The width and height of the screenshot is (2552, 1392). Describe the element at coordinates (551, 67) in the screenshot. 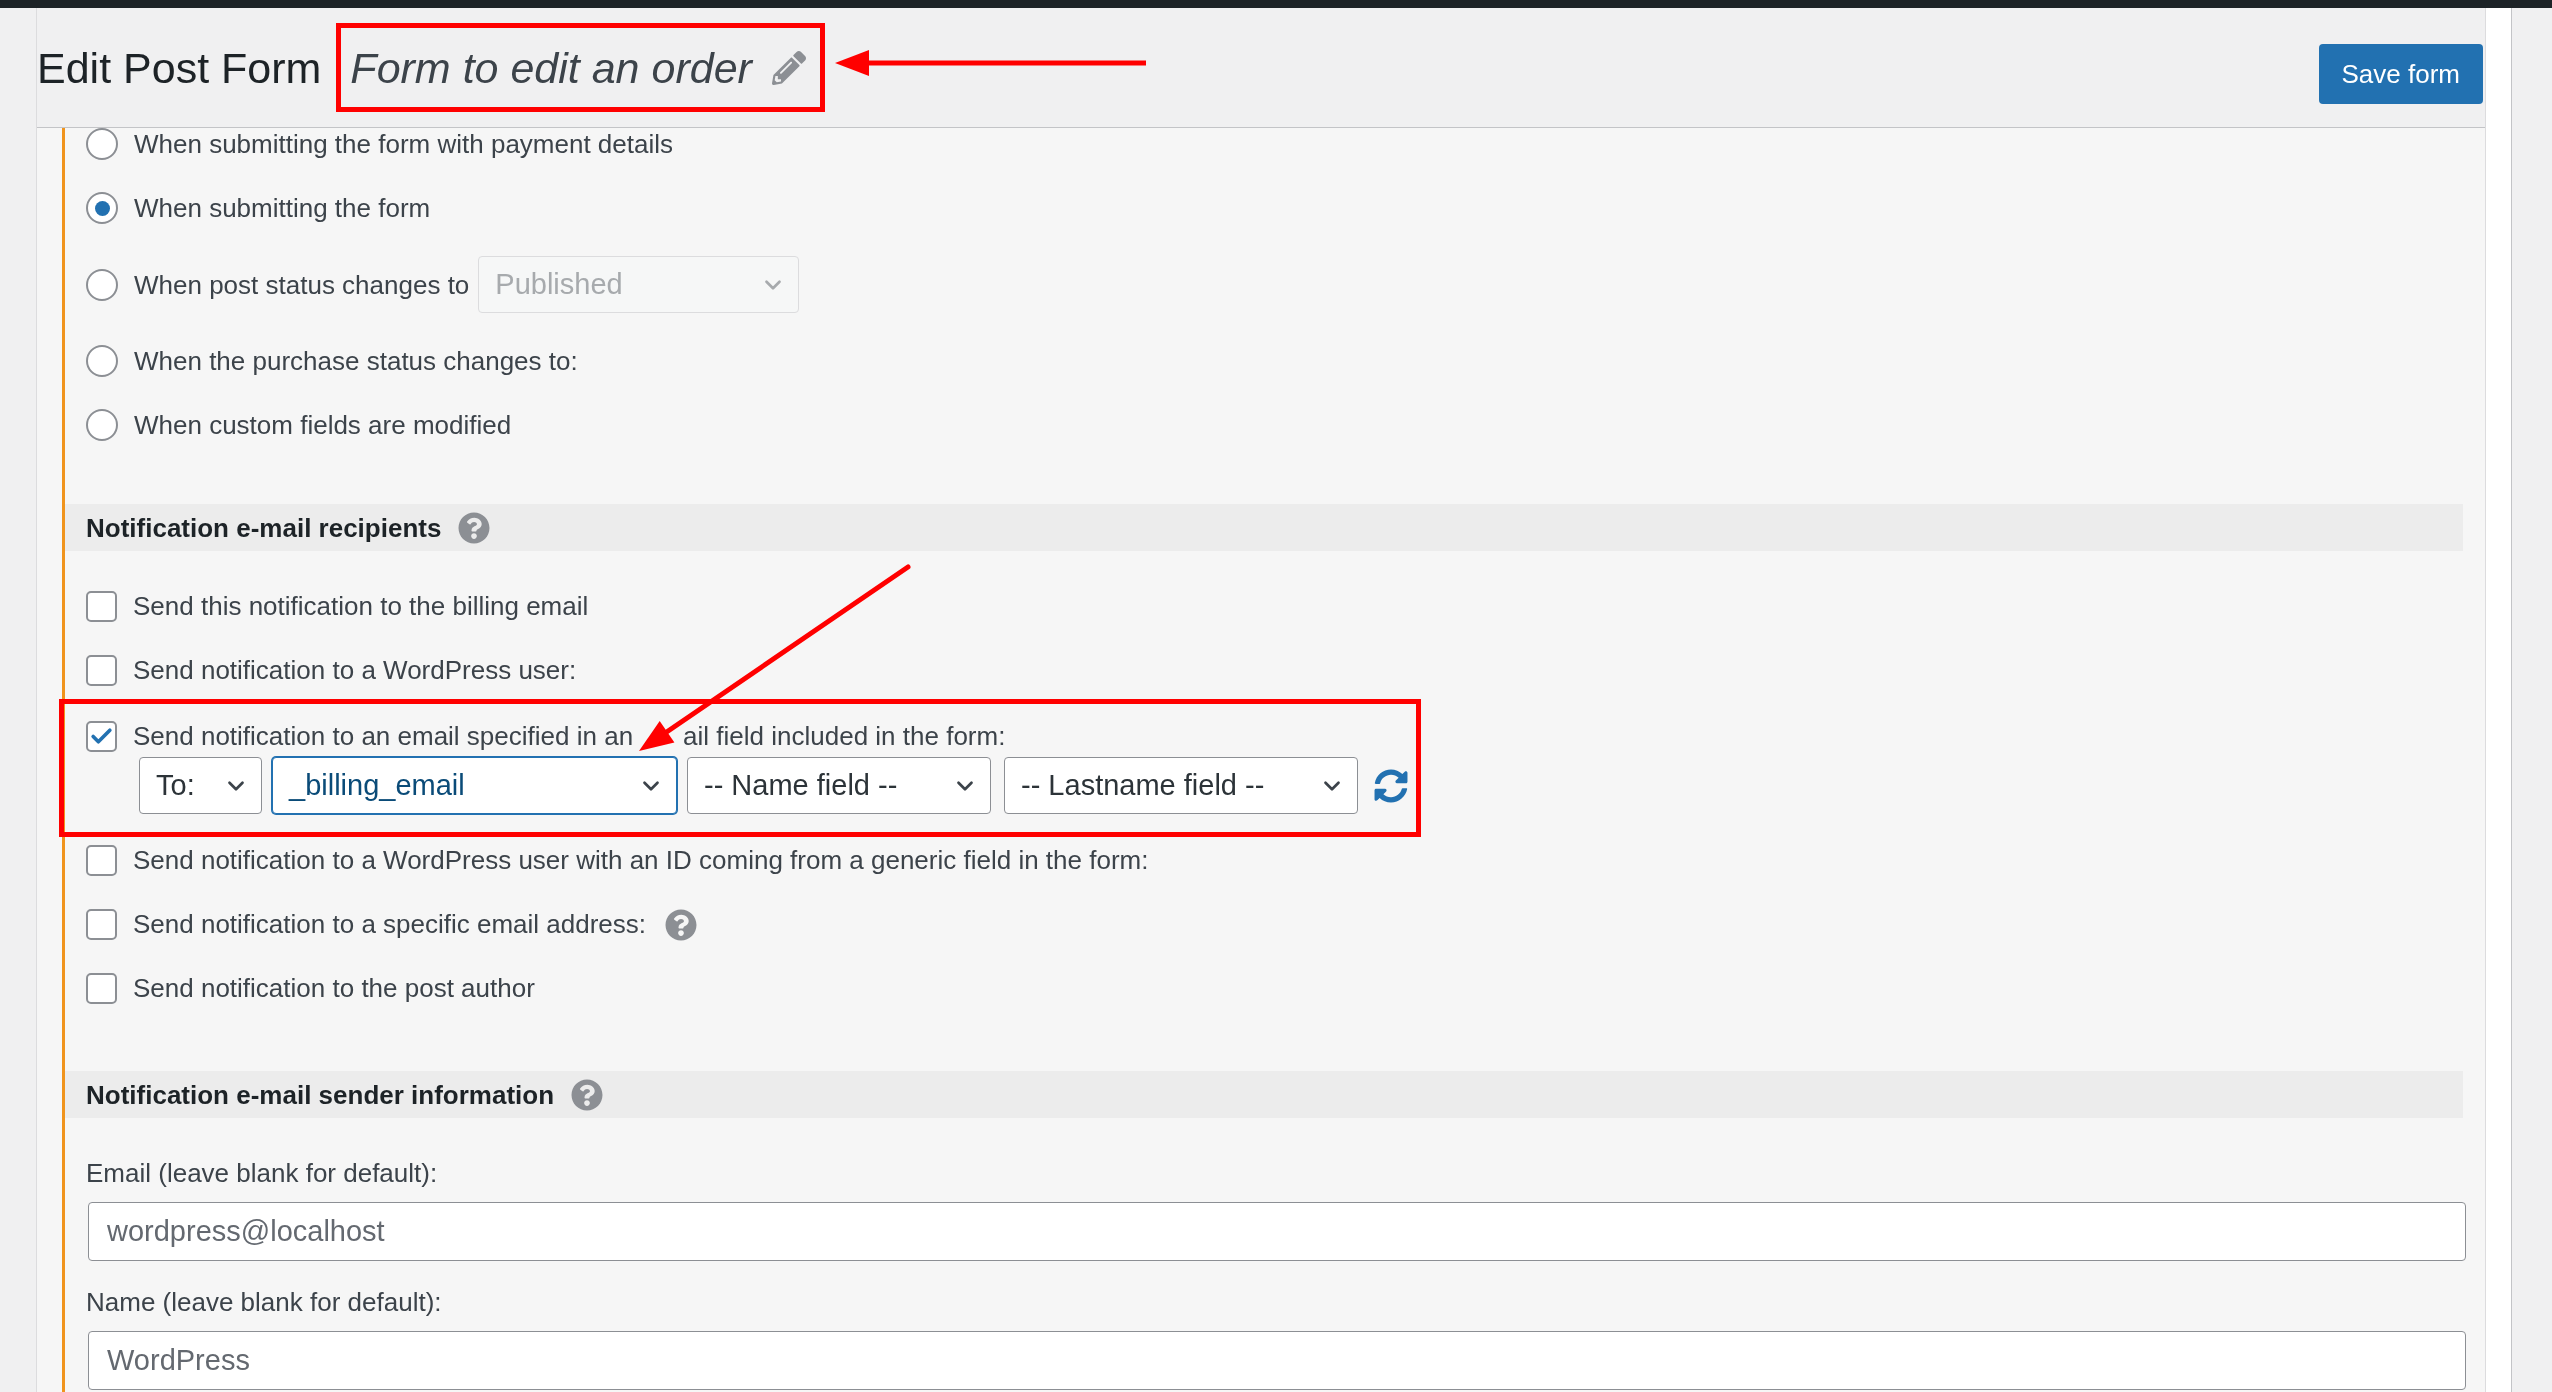

I see `form-name: Form to edit an order` at that location.